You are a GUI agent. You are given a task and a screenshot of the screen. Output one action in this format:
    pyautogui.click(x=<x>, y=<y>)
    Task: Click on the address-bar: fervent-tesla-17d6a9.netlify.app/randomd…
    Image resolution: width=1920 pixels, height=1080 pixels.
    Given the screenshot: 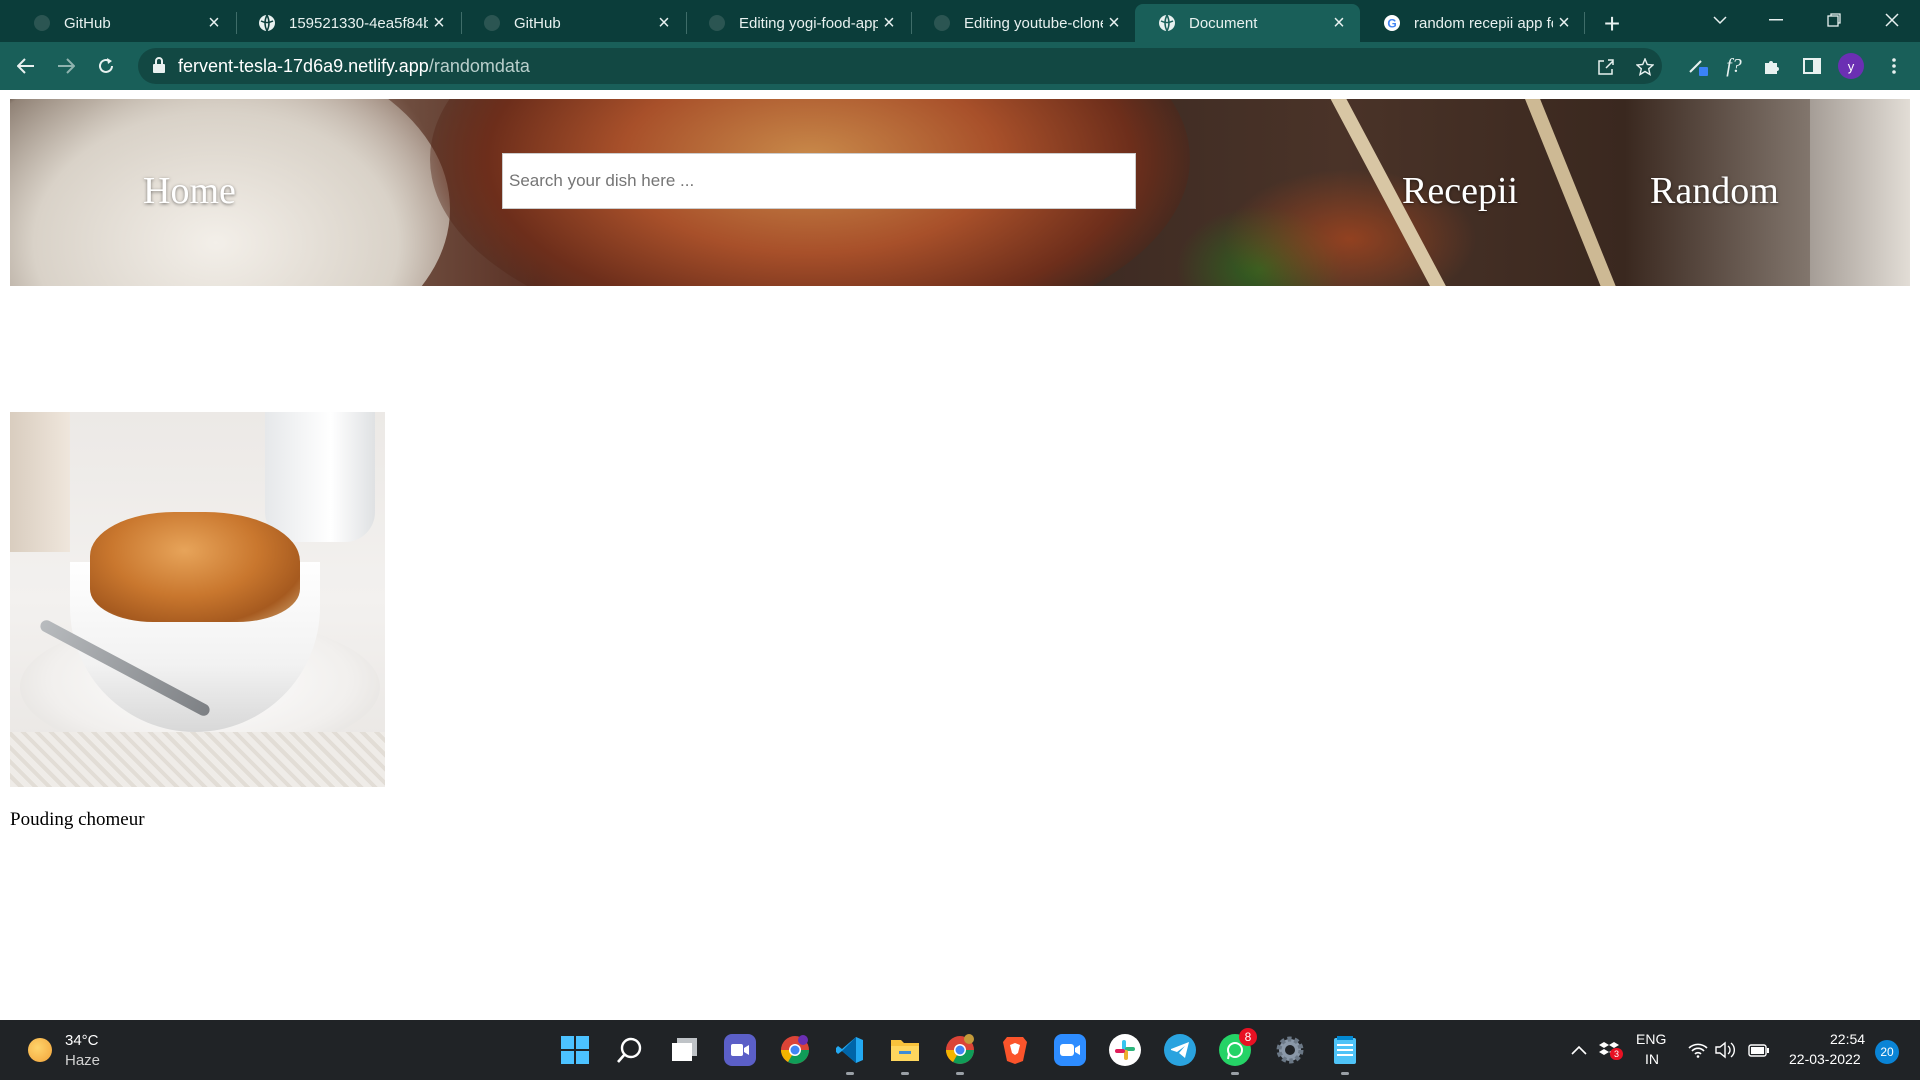 What is the action you would take?
    pyautogui.click(x=900, y=66)
    